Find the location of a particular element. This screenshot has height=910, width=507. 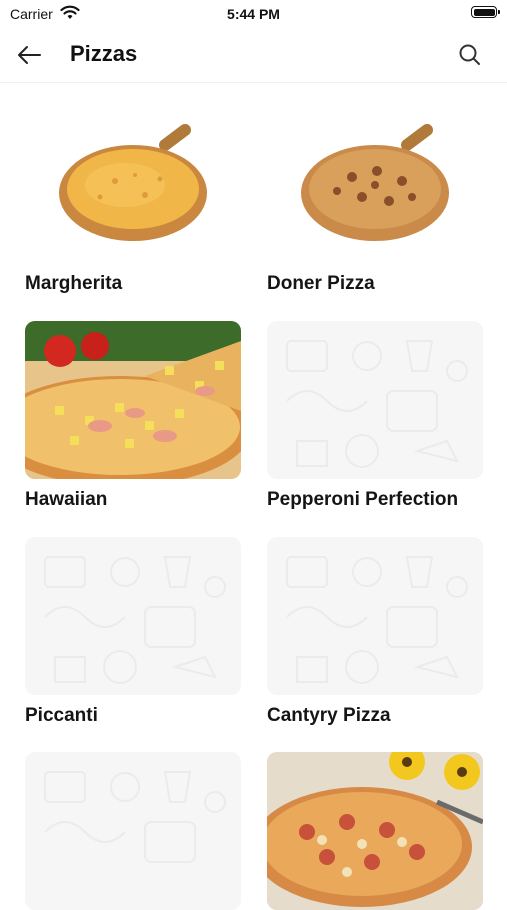

battery-icon is located at coordinates (485, 12).